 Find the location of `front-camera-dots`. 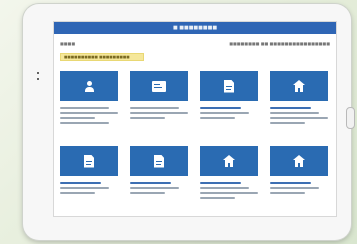

front-camera-dots is located at coordinates (39, 76).